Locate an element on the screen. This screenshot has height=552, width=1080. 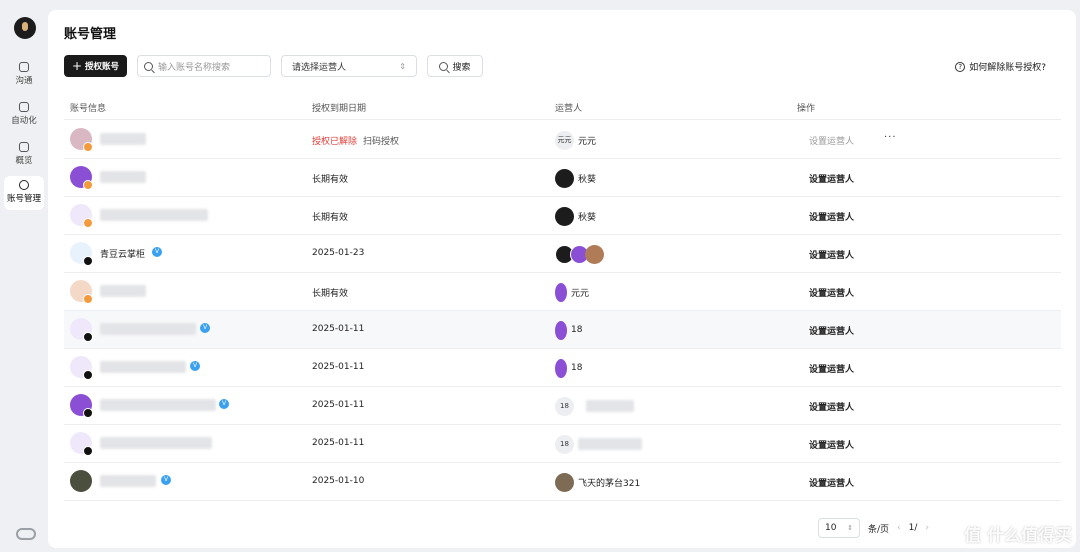
operator-cell: 元元 is located at coordinates (572, 292).